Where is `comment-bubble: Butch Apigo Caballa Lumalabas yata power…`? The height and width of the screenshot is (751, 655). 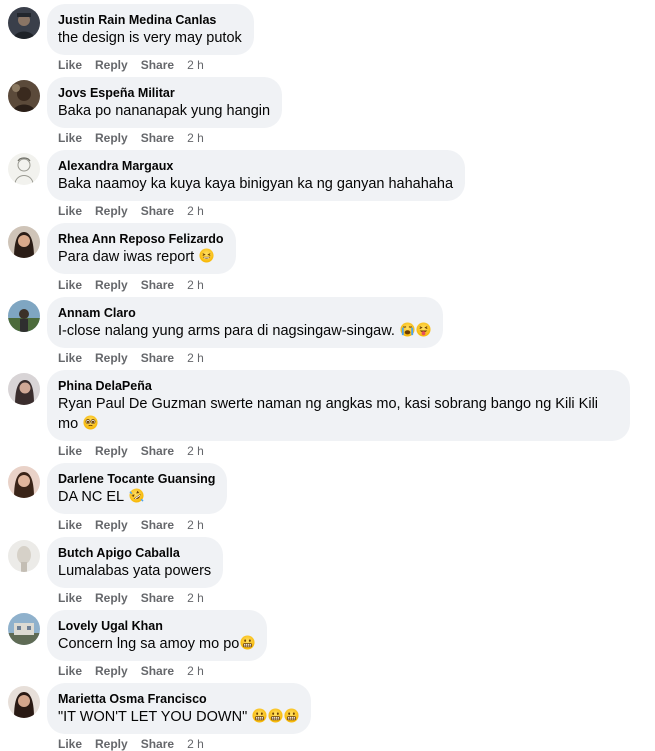
comment-bubble: Butch Apigo Caballa Lumalabas yata power… is located at coordinates (135, 562).